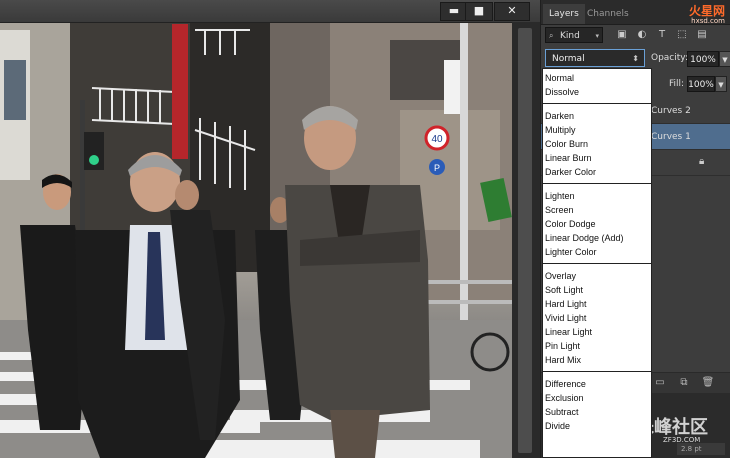 The width and height of the screenshot is (730, 458). I want to click on canvas-scrollbar, so click(526, 240).